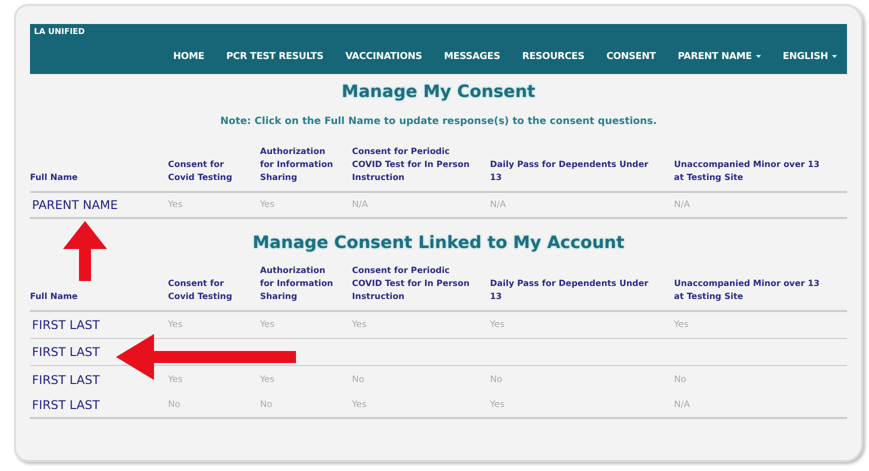  What do you see at coordinates (471, 56) in the screenshot?
I see `nav-link: MESSAGES` at bounding box center [471, 56].